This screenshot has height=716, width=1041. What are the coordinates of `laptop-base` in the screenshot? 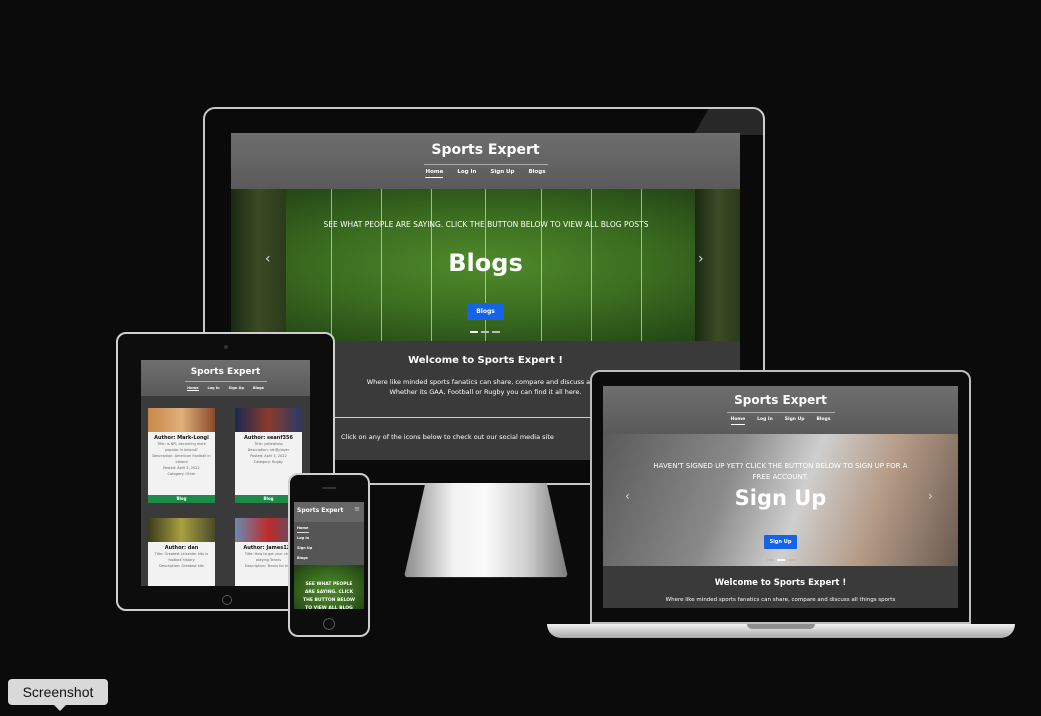 It's located at (781, 631).